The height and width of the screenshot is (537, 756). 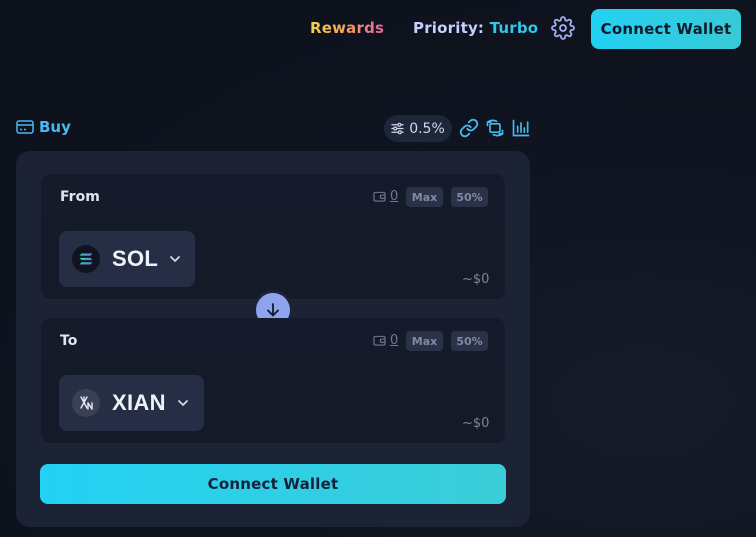 I want to click on xian-icon, so click(x=86, y=403).